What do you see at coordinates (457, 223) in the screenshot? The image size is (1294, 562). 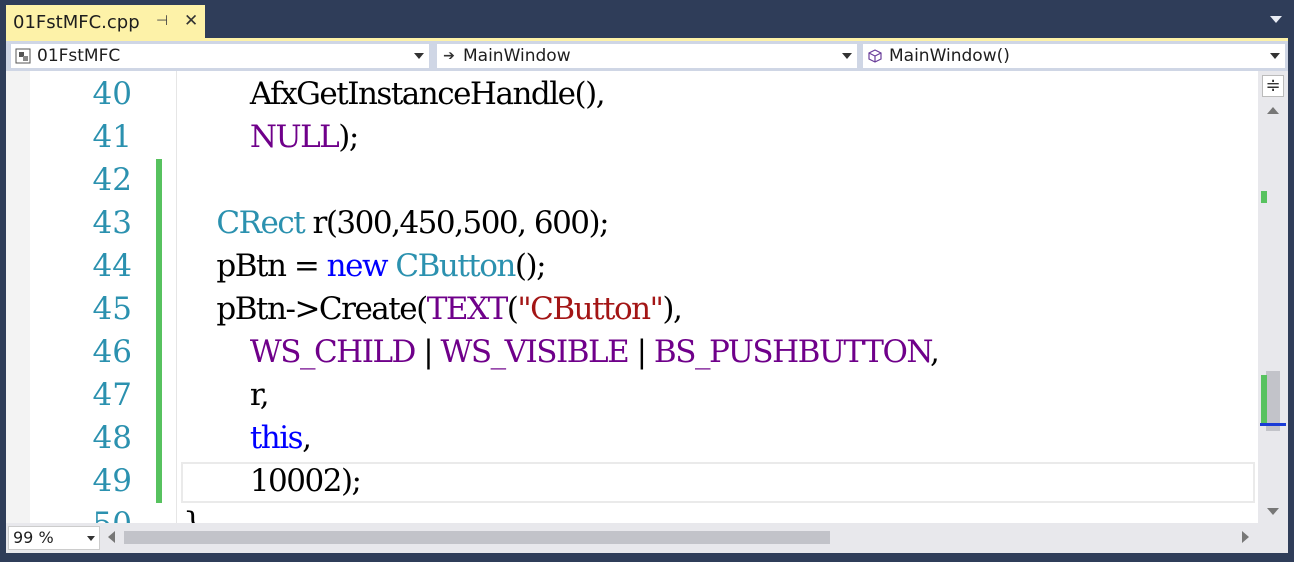 I see `code-token: r(300,450,500, 600);` at bounding box center [457, 223].